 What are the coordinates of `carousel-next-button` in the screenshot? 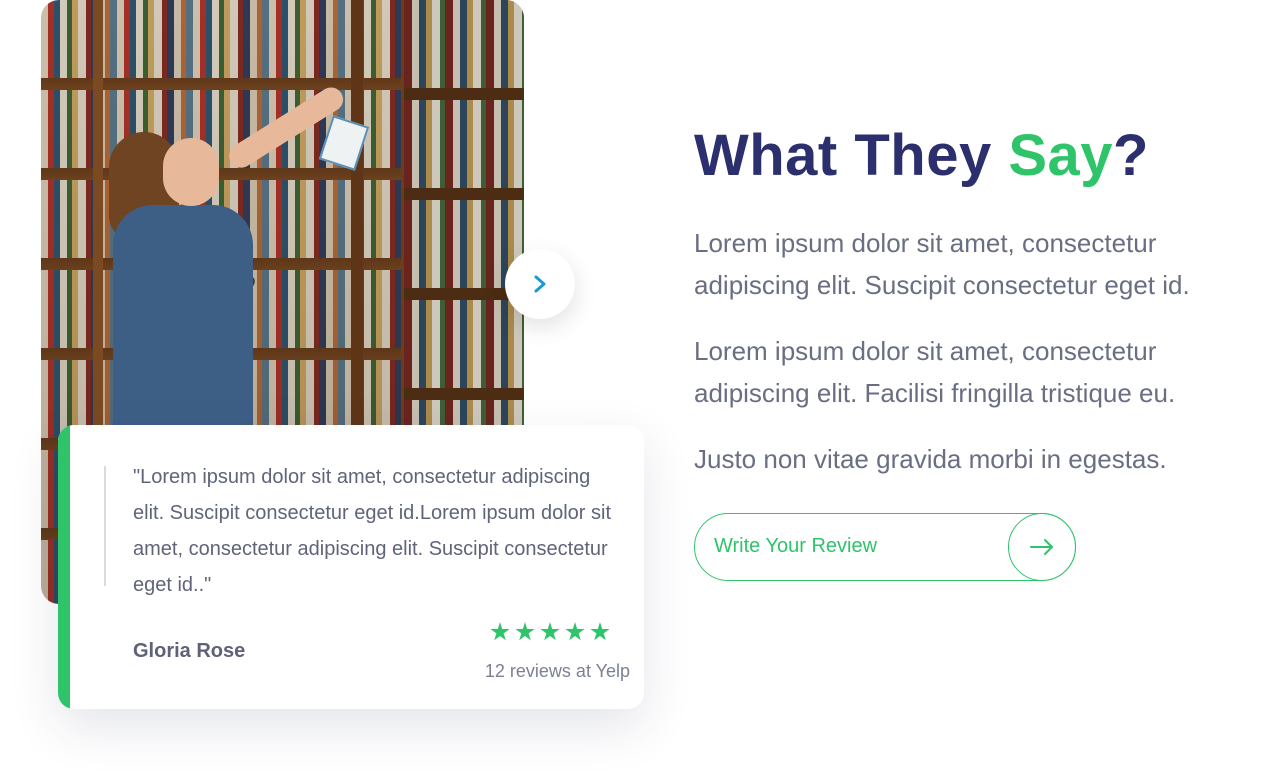 It's located at (540, 284).